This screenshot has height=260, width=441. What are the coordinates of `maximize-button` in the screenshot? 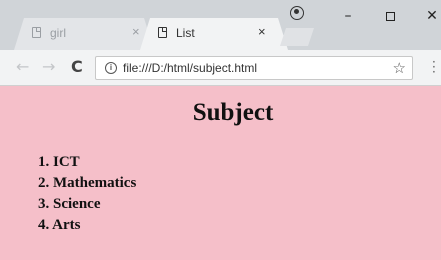 It's located at (390, 16).